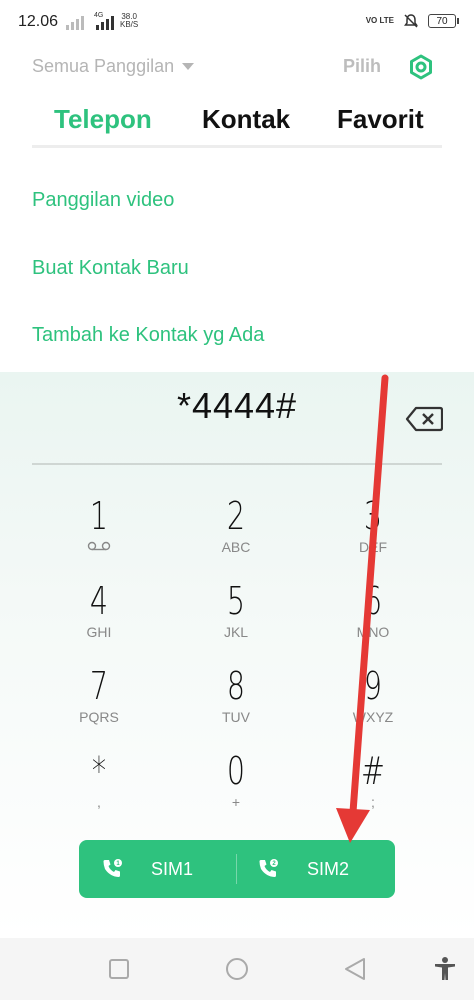 The image size is (474, 1000). I want to click on new-contact-option: Buat Kontak Baru, so click(110, 268).